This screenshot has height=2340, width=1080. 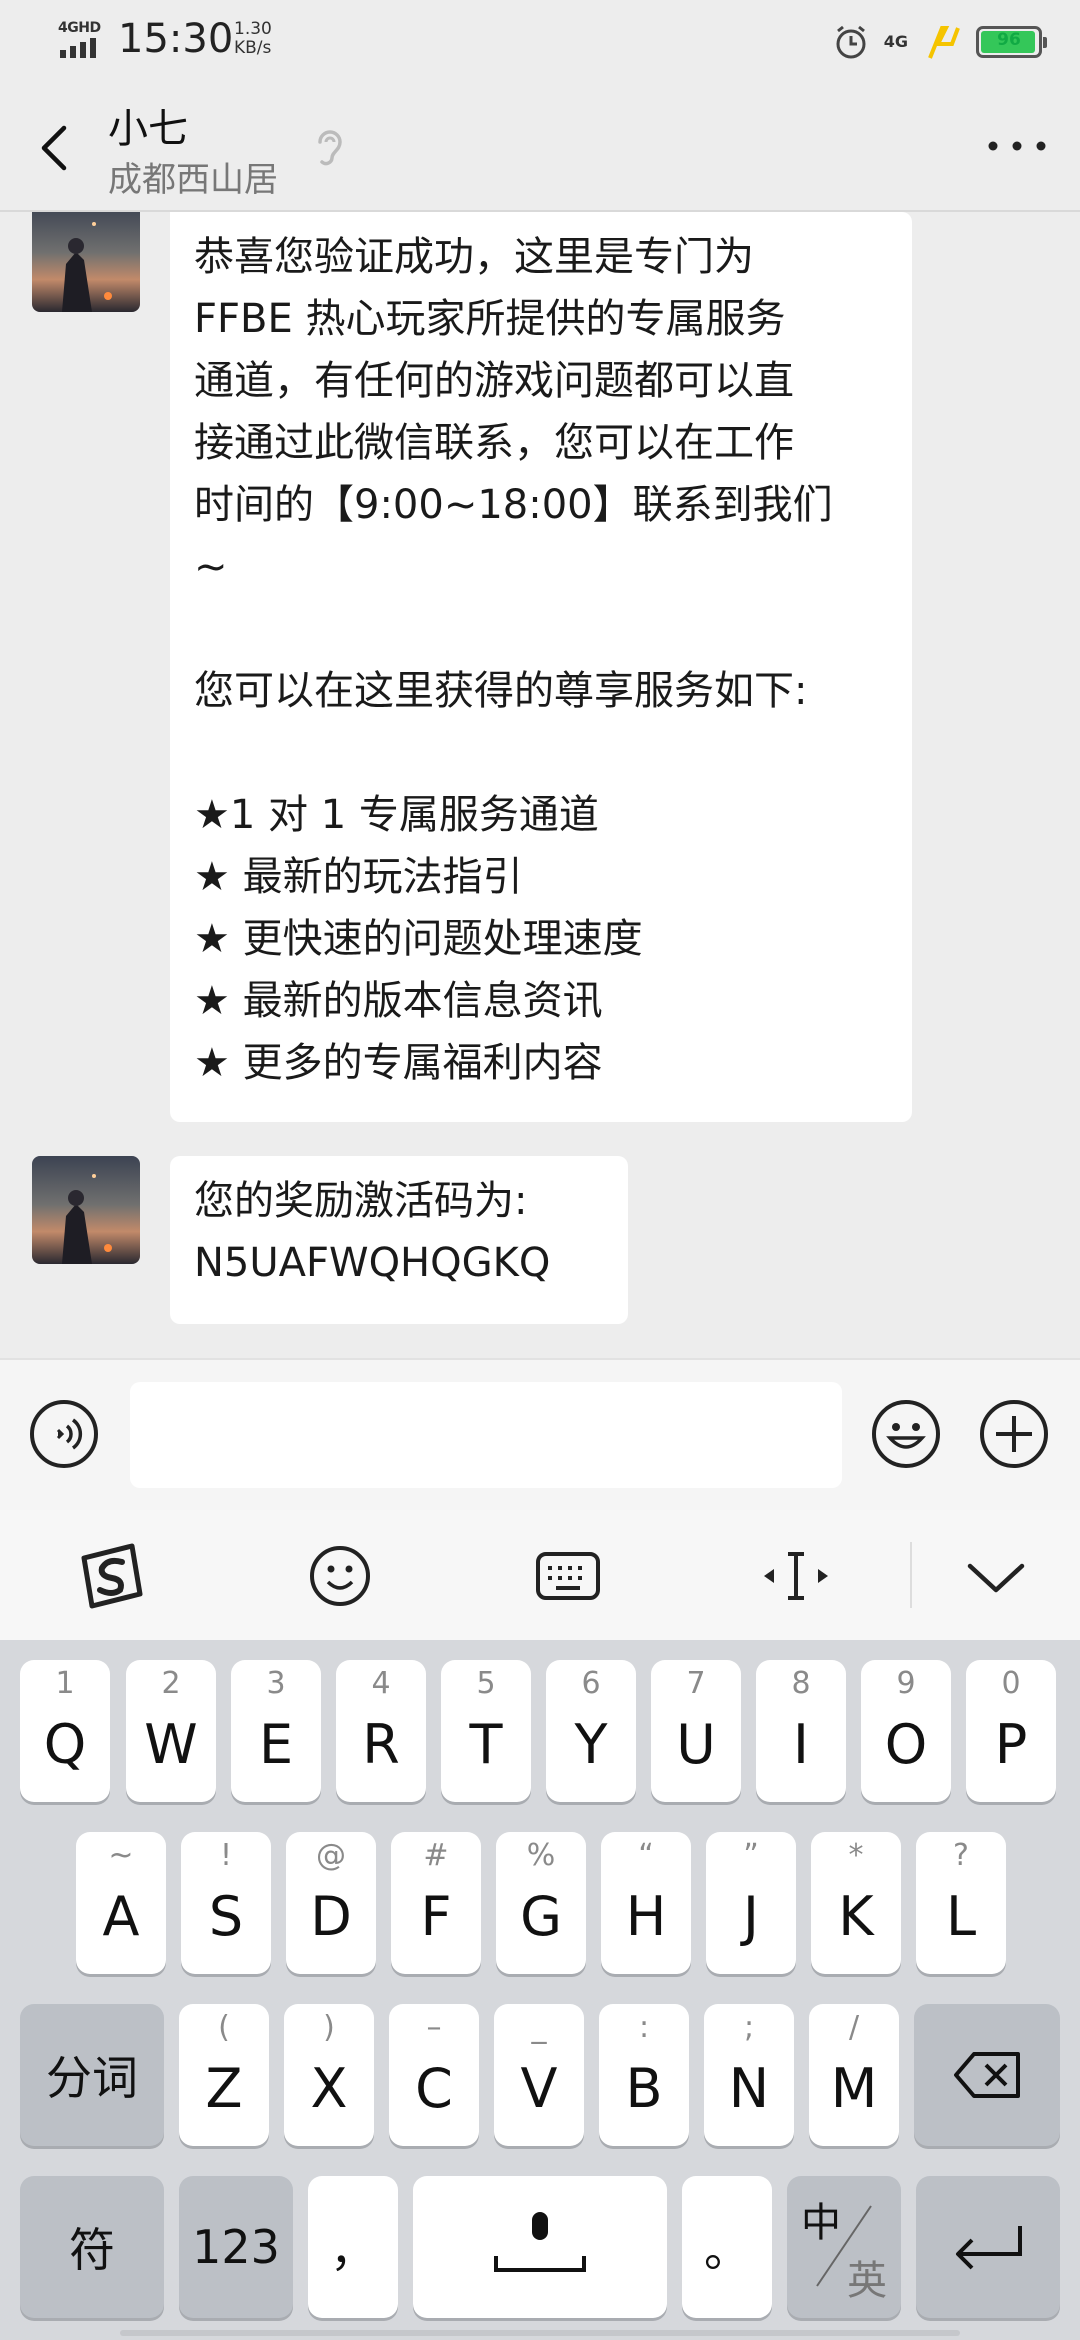 I want to click on key-s: ! S, so click(x=226, y=1903).